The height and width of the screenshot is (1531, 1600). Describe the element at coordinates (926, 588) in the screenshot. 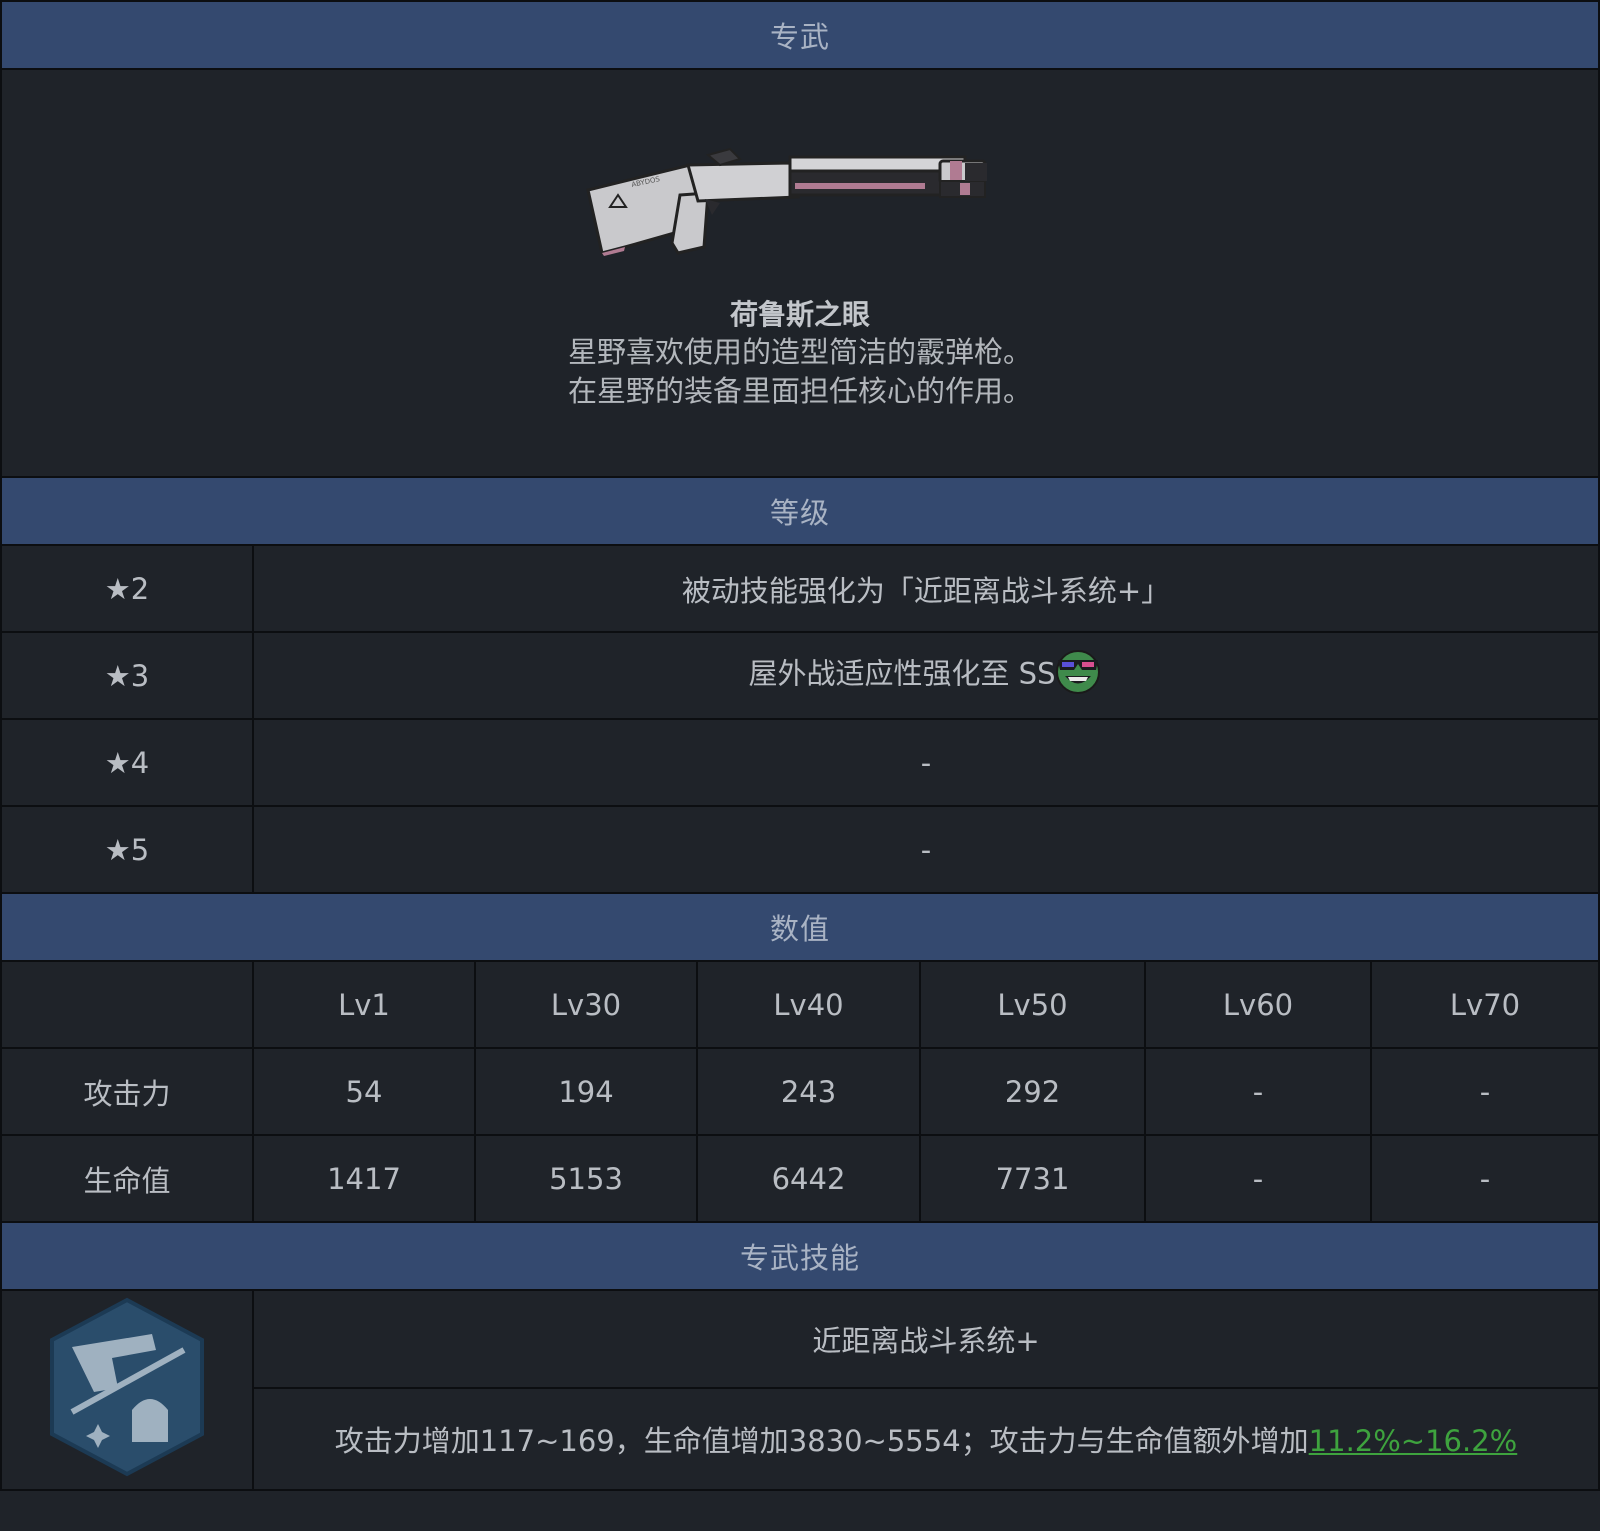

I see `star-effect: 被动技能强化为「近距离战斗系统+」` at that location.